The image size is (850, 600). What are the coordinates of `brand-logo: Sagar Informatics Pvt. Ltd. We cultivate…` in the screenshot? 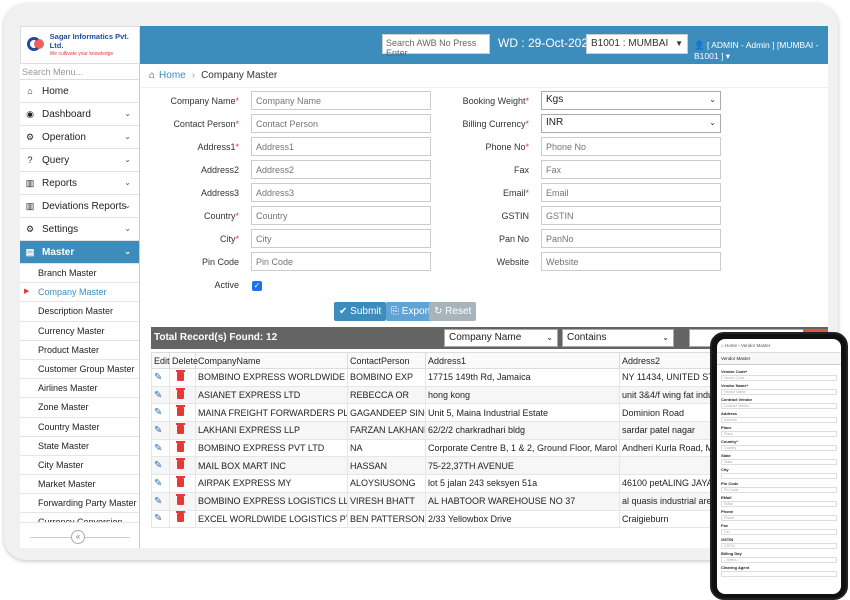 It's located at (80, 45).